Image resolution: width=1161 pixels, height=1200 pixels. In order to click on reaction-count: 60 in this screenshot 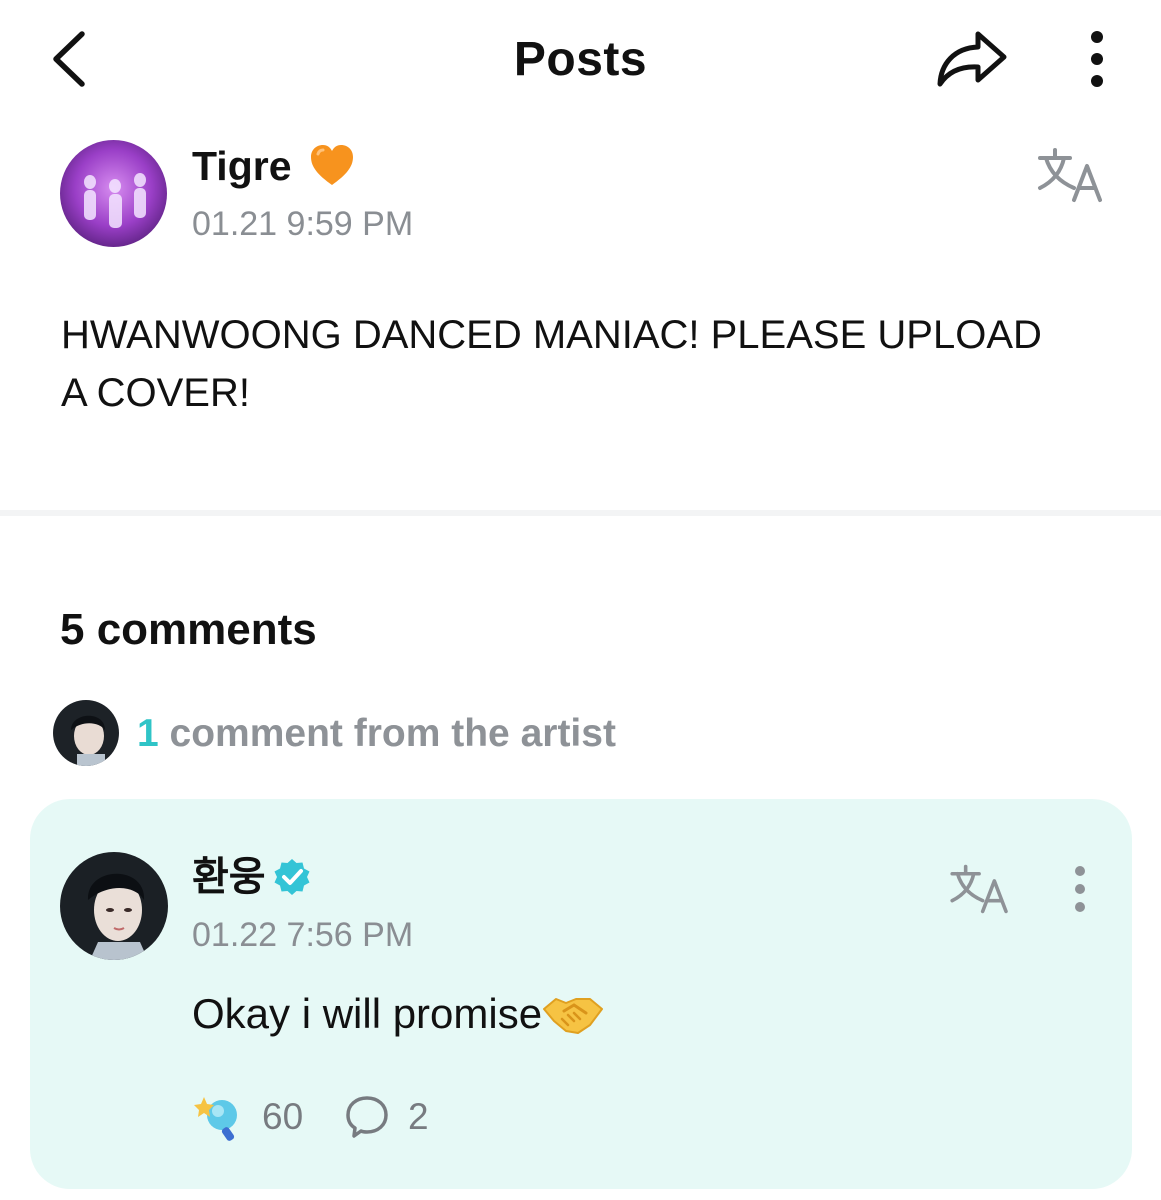, I will do `click(283, 1116)`.